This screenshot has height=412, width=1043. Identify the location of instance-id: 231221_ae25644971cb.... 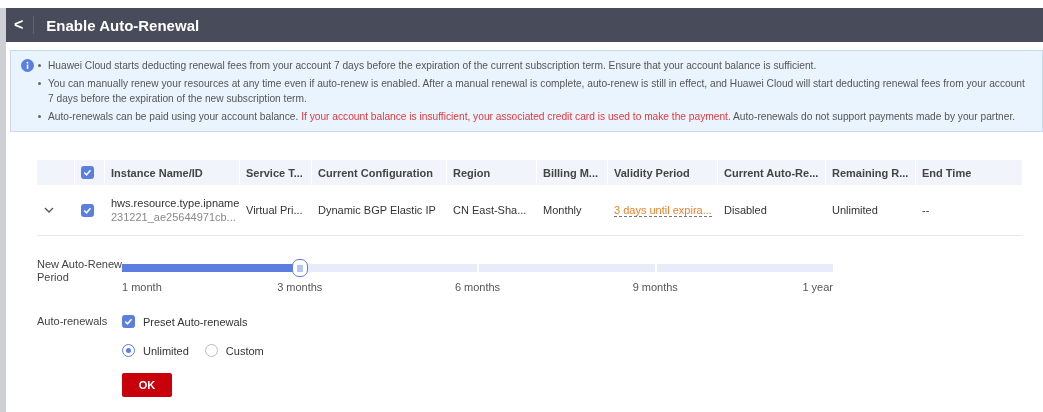
(174, 217).